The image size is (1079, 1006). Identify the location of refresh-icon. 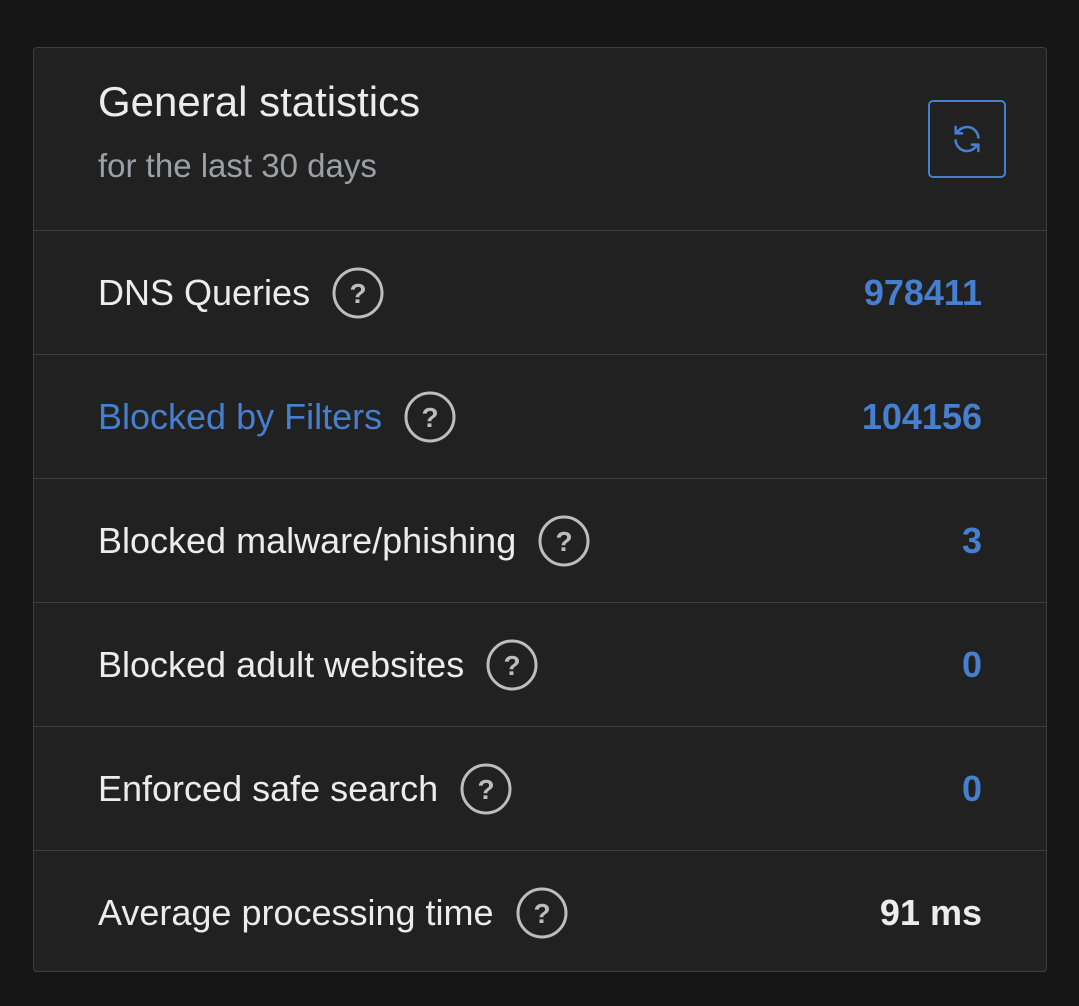
(967, 139).